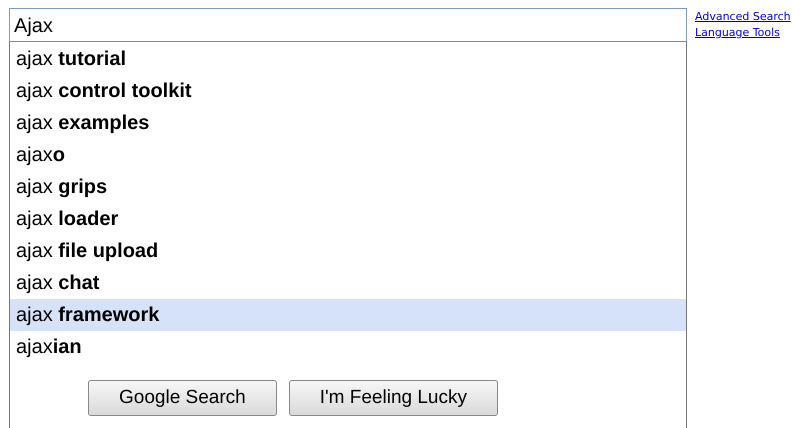  Describe the element at coordinates (348, 283) in the screenshot. I see `suggestion-item: ajax chat` at that location.